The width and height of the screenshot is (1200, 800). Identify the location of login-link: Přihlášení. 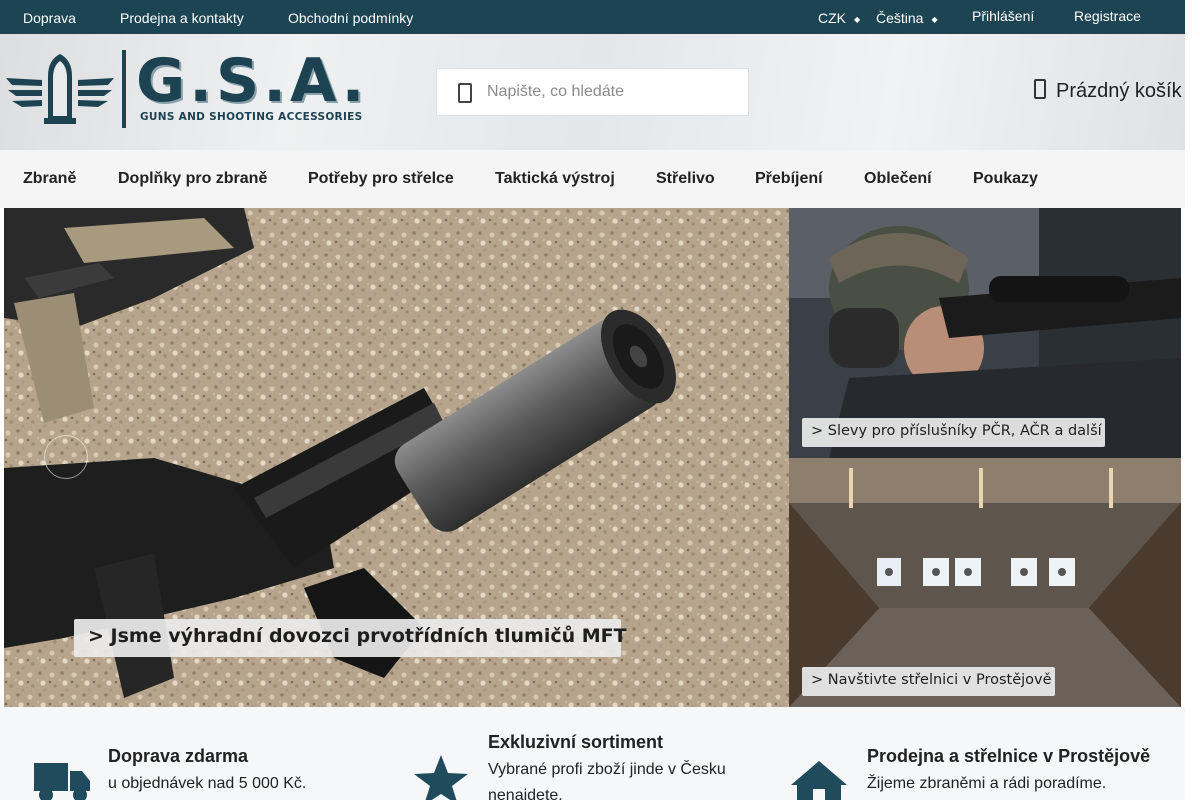
(1003, 16).